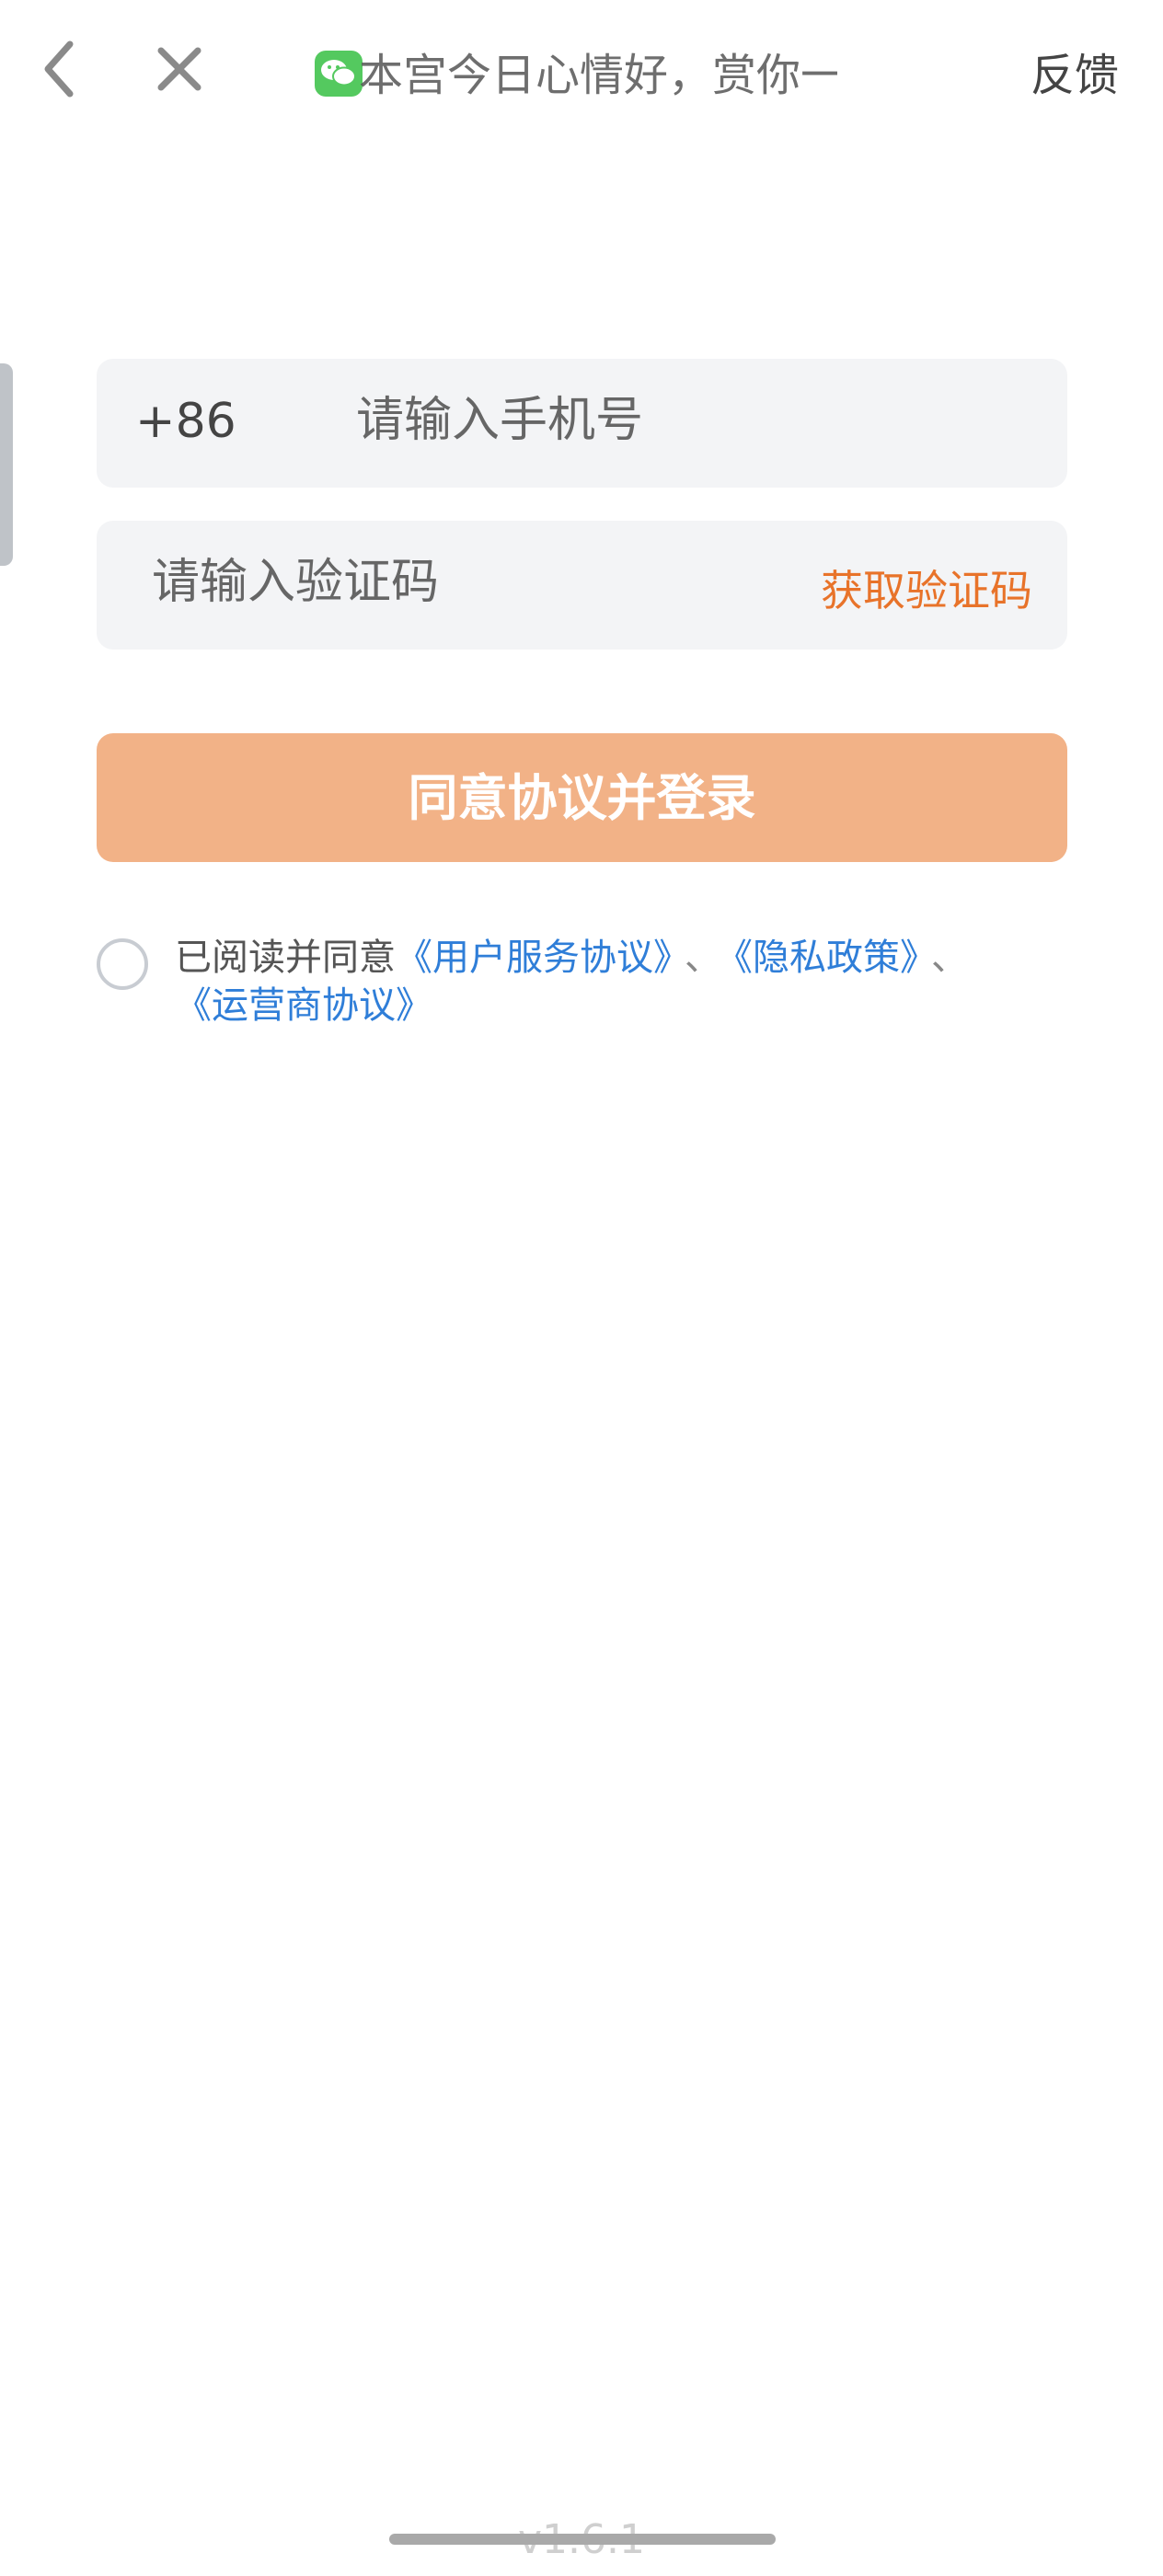 This screenshot has height=2576, width=1163. What do you see at coordinates (286, 958) in the screenshot?
I see `agreement-prefix: 已阅读并同意` at bounding box center [286, 958].